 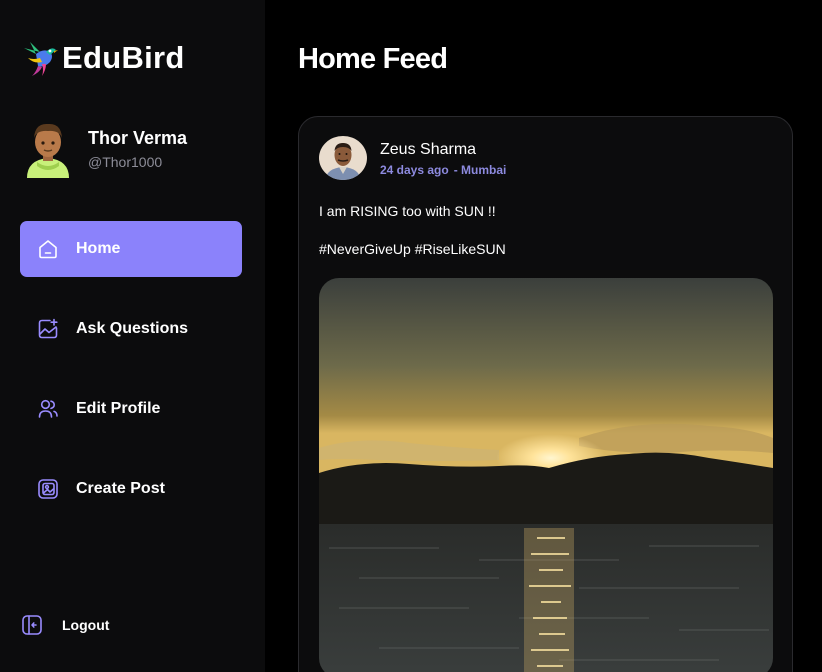 I want to click on logout-button: Logout, so click(x=64, y=625).